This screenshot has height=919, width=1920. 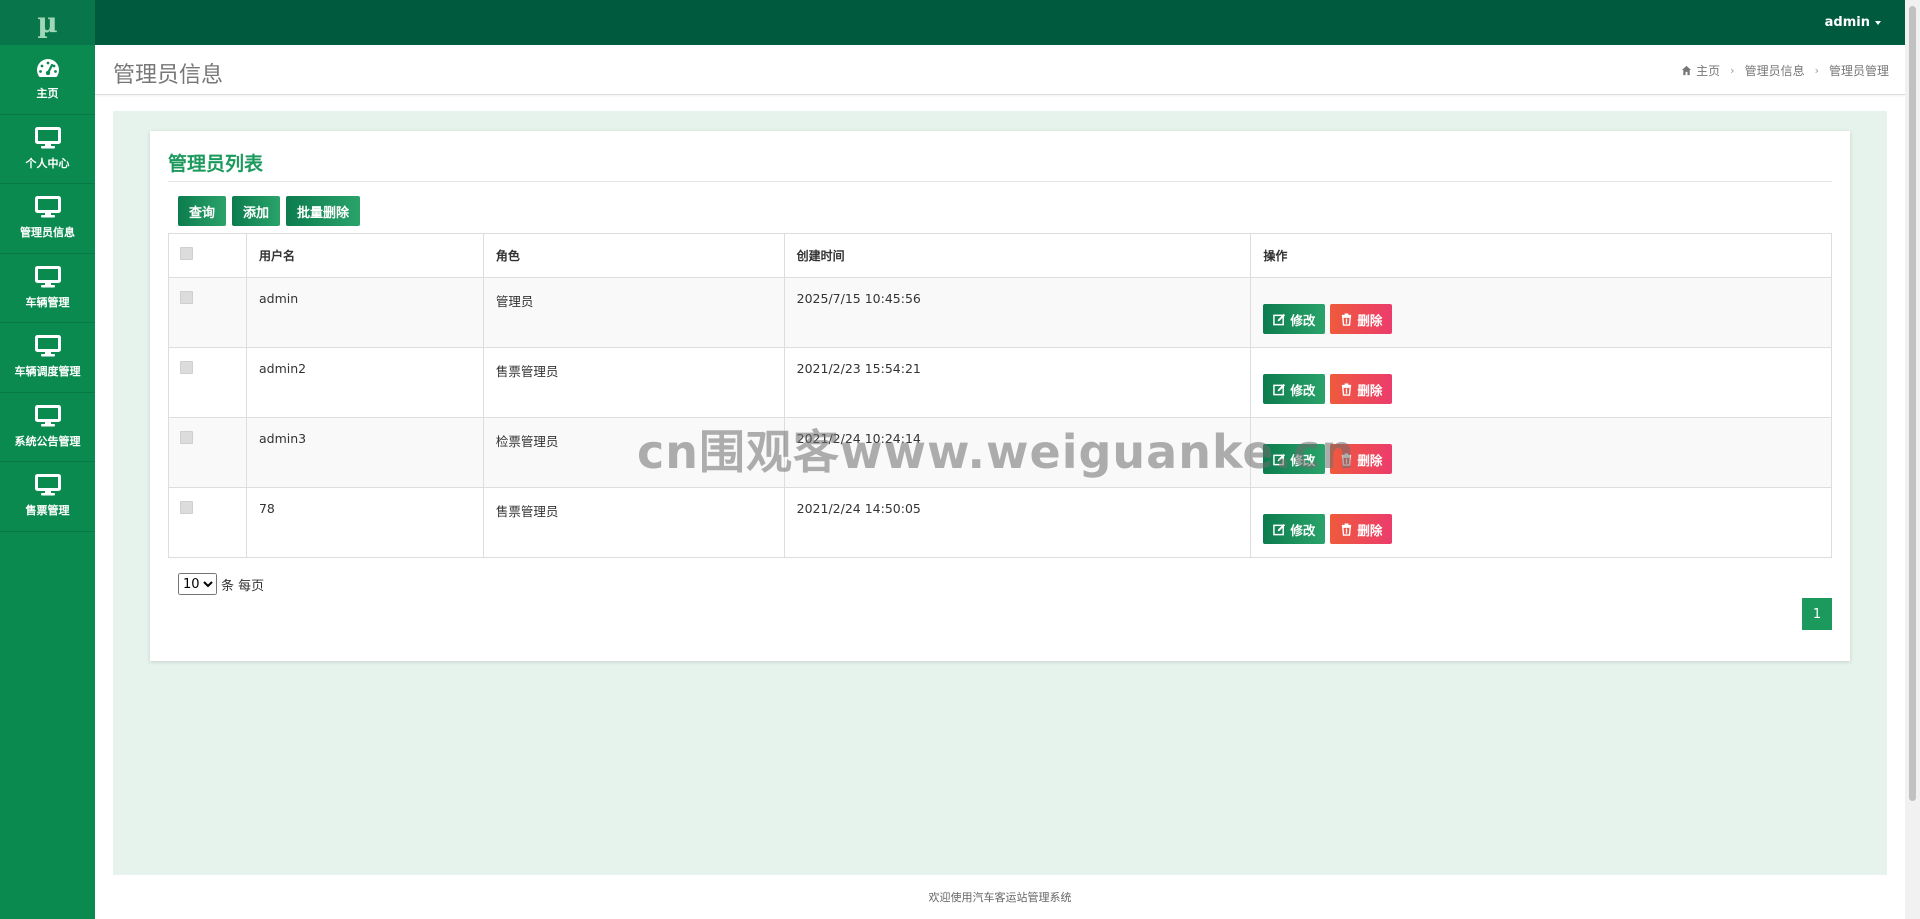 I want to click on user-menu-dropdown: admin, so click(x=1853, y=22).